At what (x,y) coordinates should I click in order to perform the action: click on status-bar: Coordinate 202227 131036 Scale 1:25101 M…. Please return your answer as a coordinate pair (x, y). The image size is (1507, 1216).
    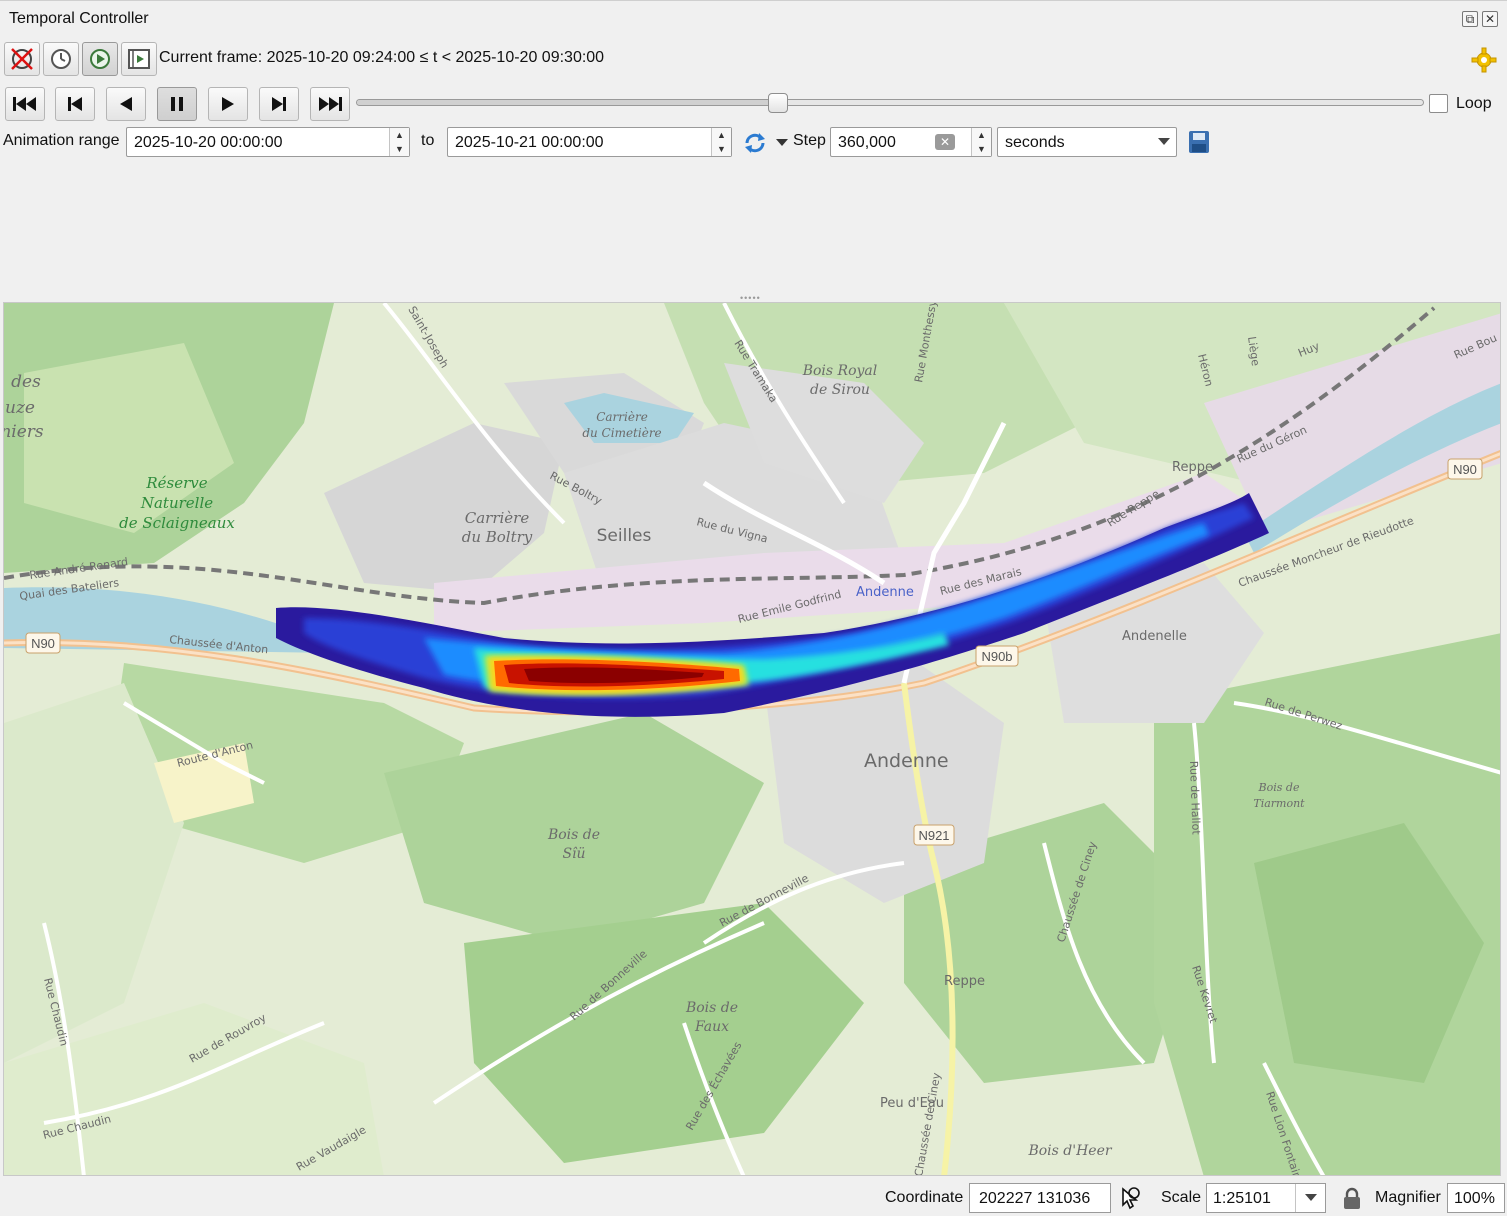
    Looking at the image, I should click on (753, 1194).